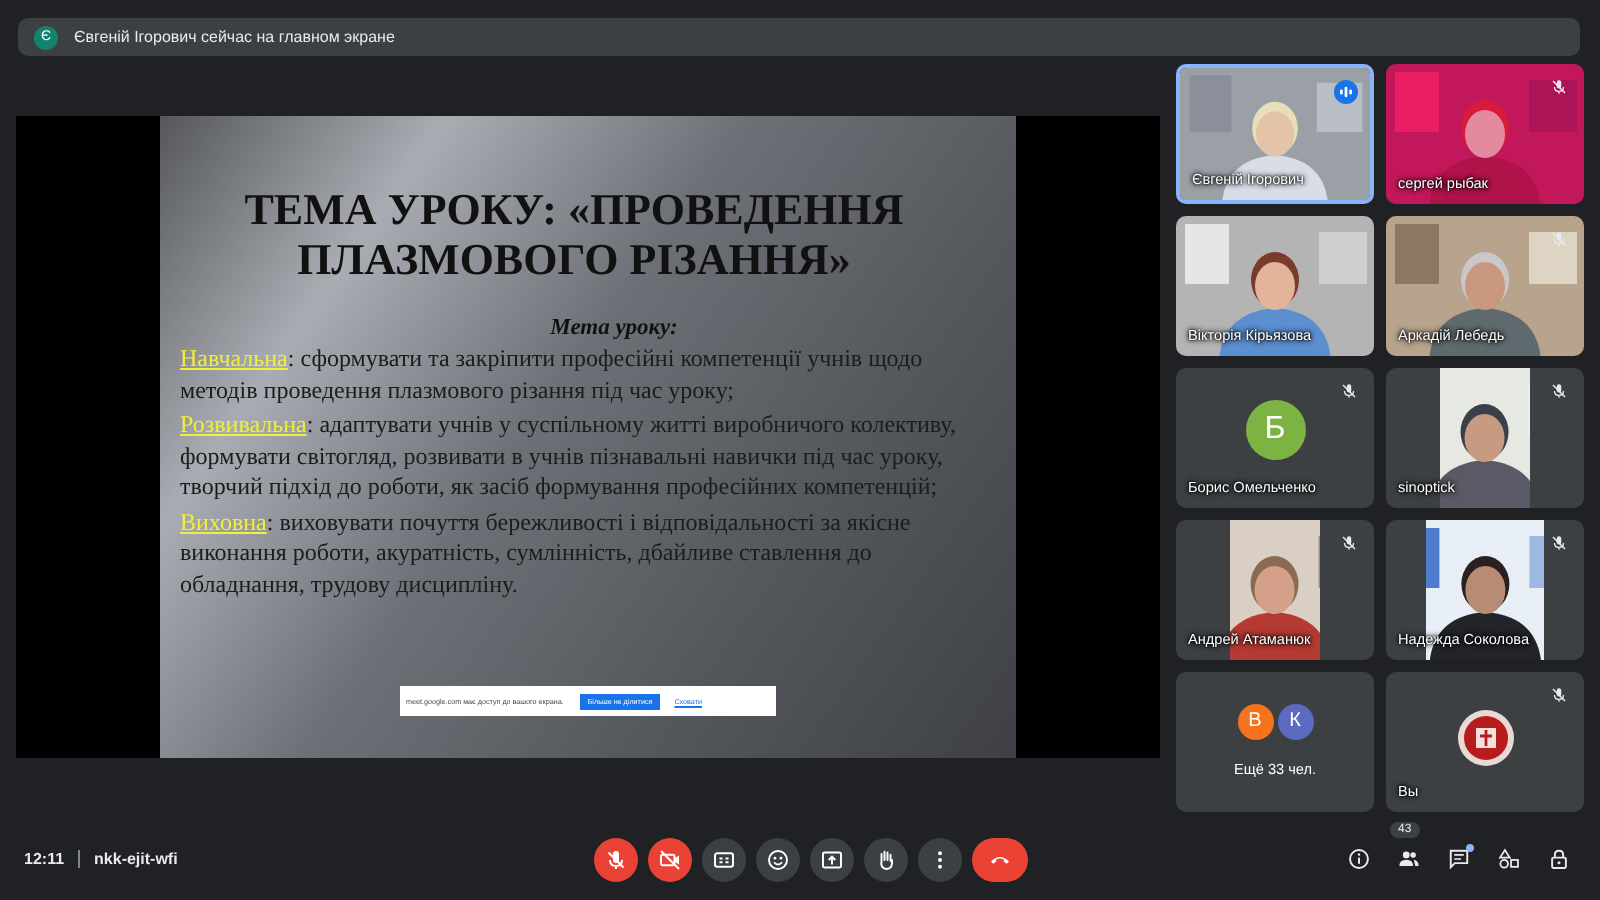 Image resolution: width=1600 pixels, height=900 pixels. Describe the element at coordinates (1485, 737) in the screenshot. I see `emblem-icon` at that location.